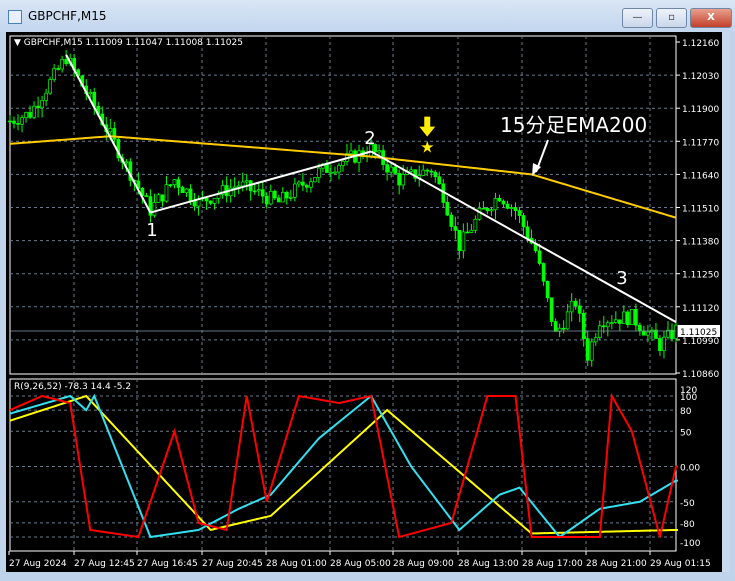 The width and height of the screenshot is (735, 581). I want to click on indicator-tick-label: 100, so click(688, 398).